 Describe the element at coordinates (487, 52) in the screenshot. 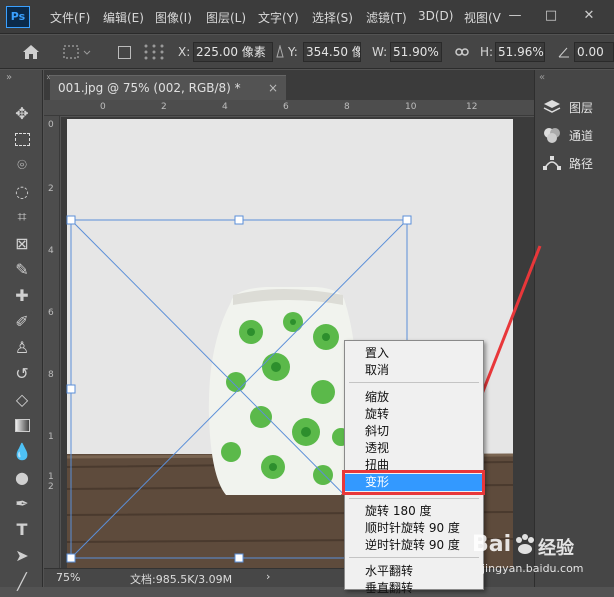

I see `h-label: H:` at that location.